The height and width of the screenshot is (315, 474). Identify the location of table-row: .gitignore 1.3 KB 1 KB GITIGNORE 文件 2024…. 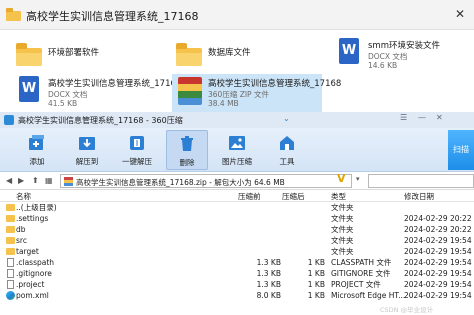
(237, 273).